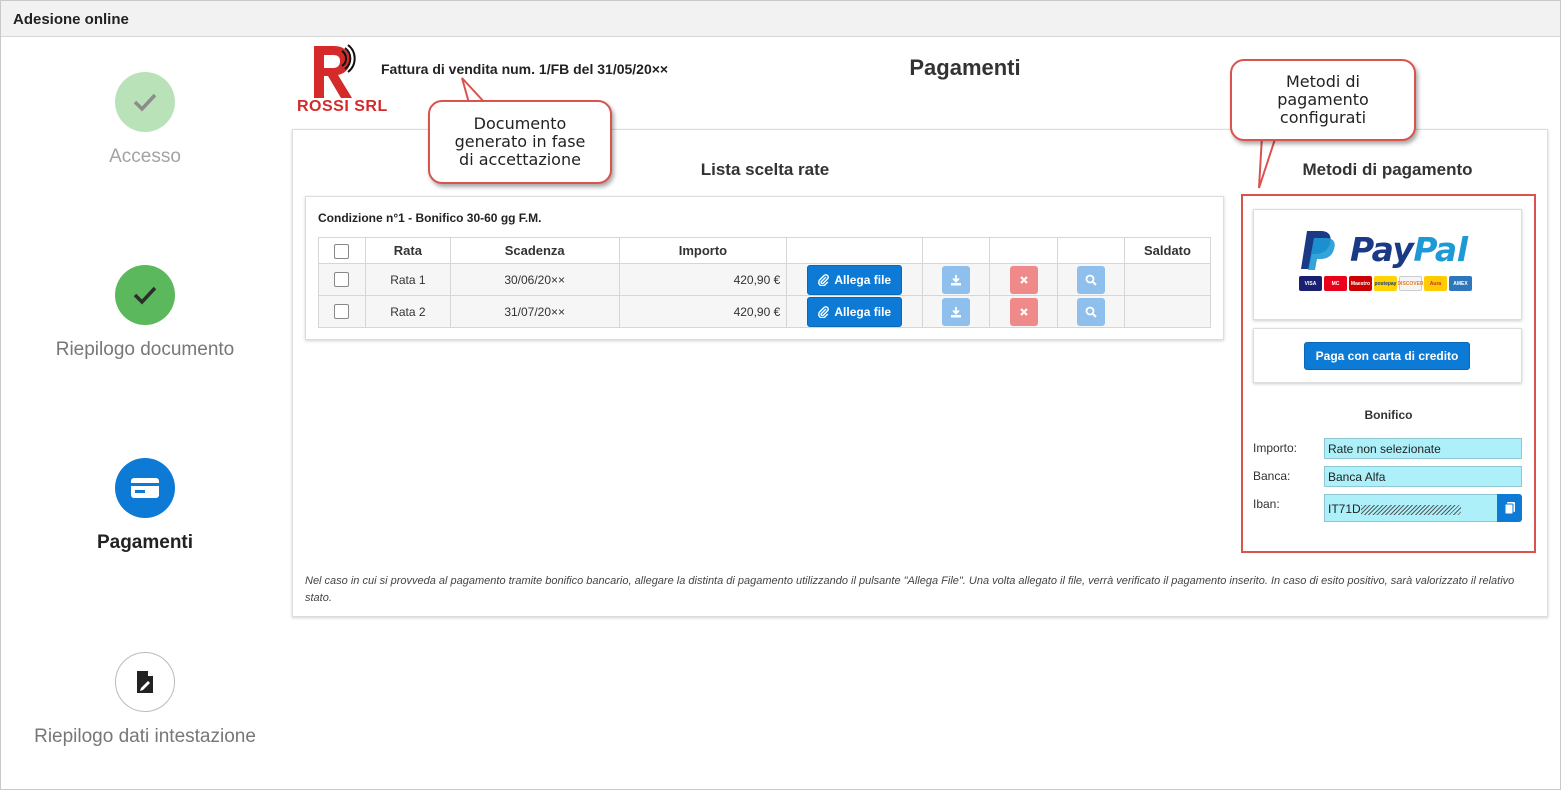  I want to click on document-edit-icon, so click(145, 682).